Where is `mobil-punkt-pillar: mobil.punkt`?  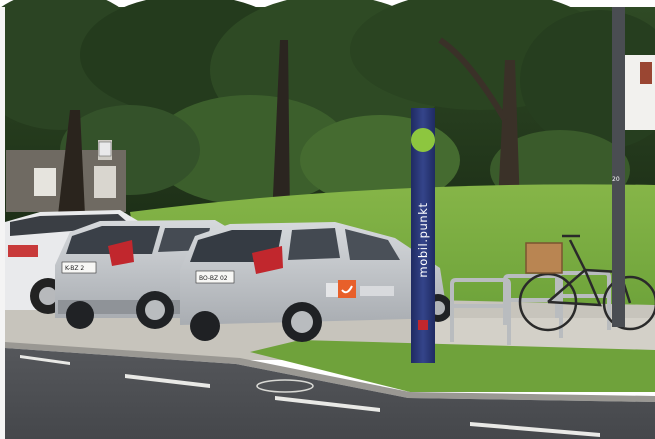 mobil-punkt-pillar: mobil.punkt is located at coordinates (423, 235).